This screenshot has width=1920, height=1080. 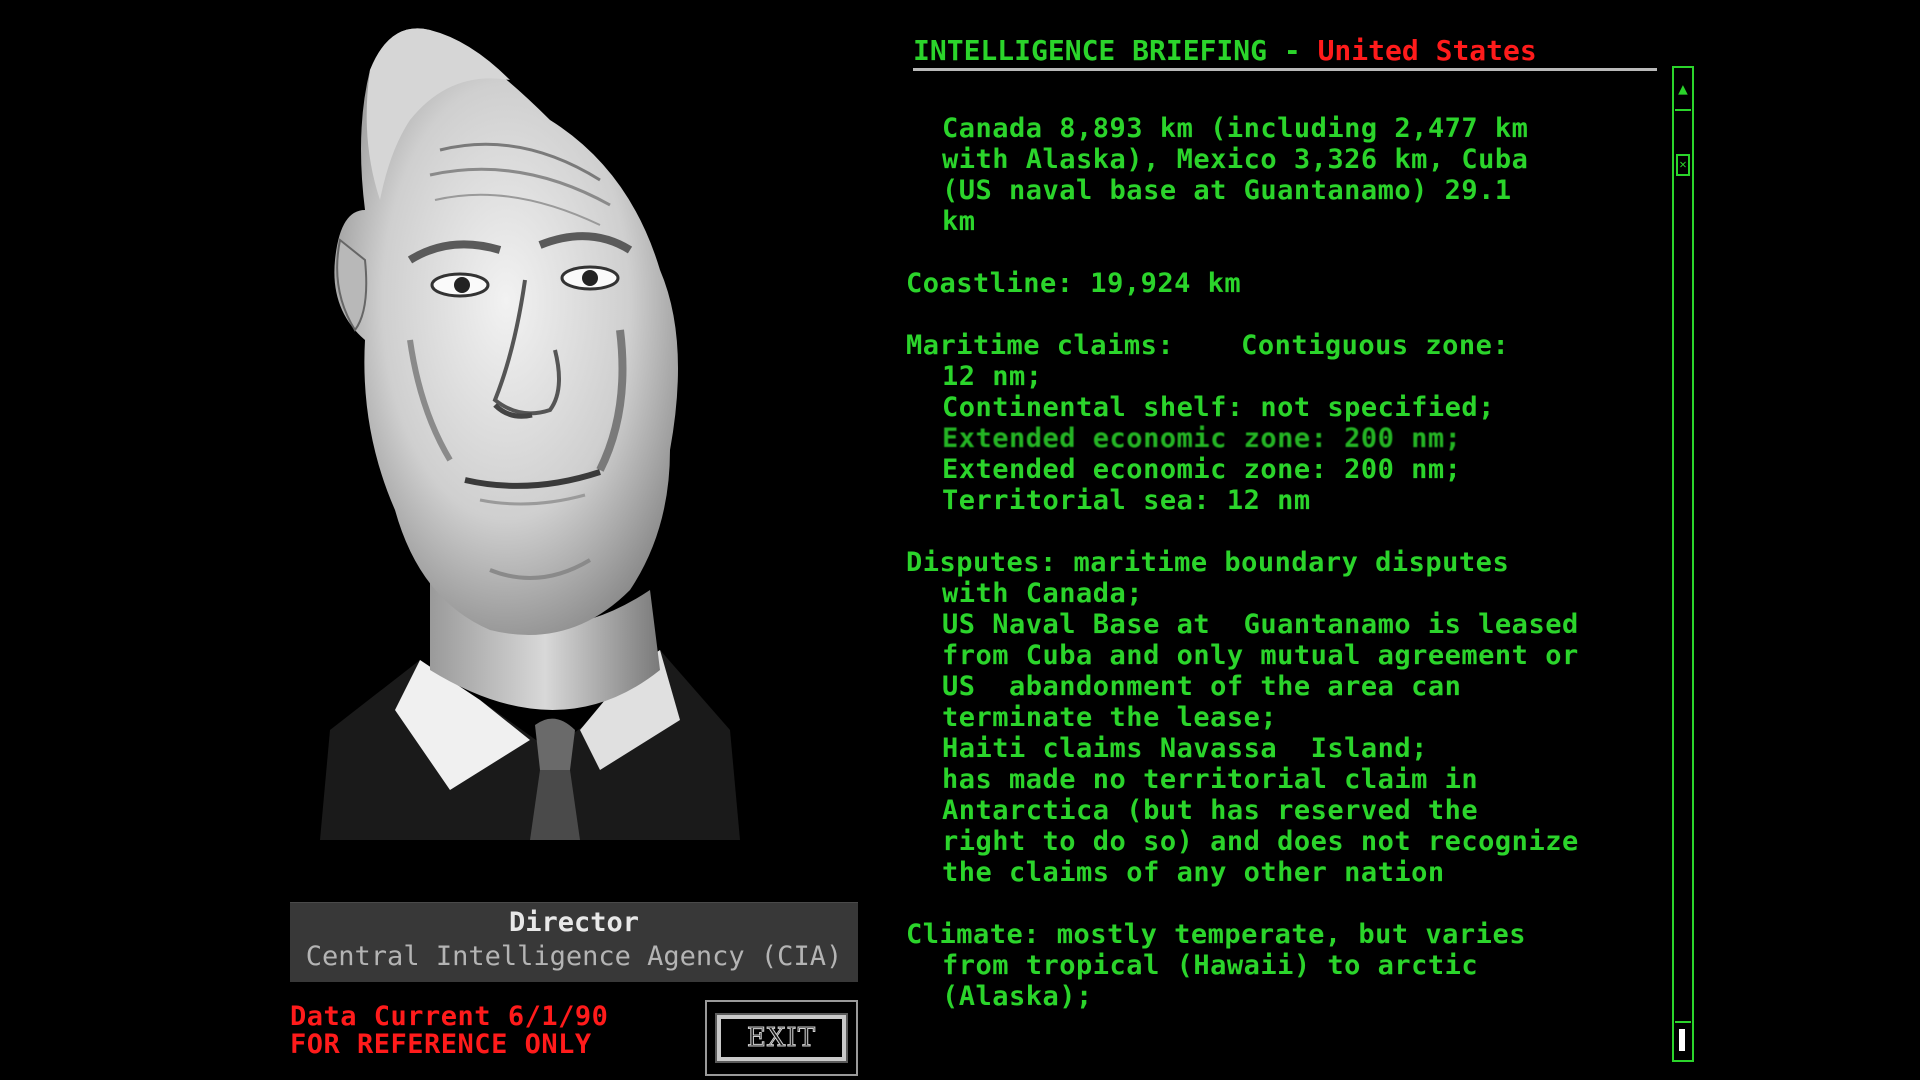 What do you see at coordinates (441, 1044) in the screenshot?
I see `notice-line-2: FOR REFERENCE ONLY` at bounding box center [441, 1044].